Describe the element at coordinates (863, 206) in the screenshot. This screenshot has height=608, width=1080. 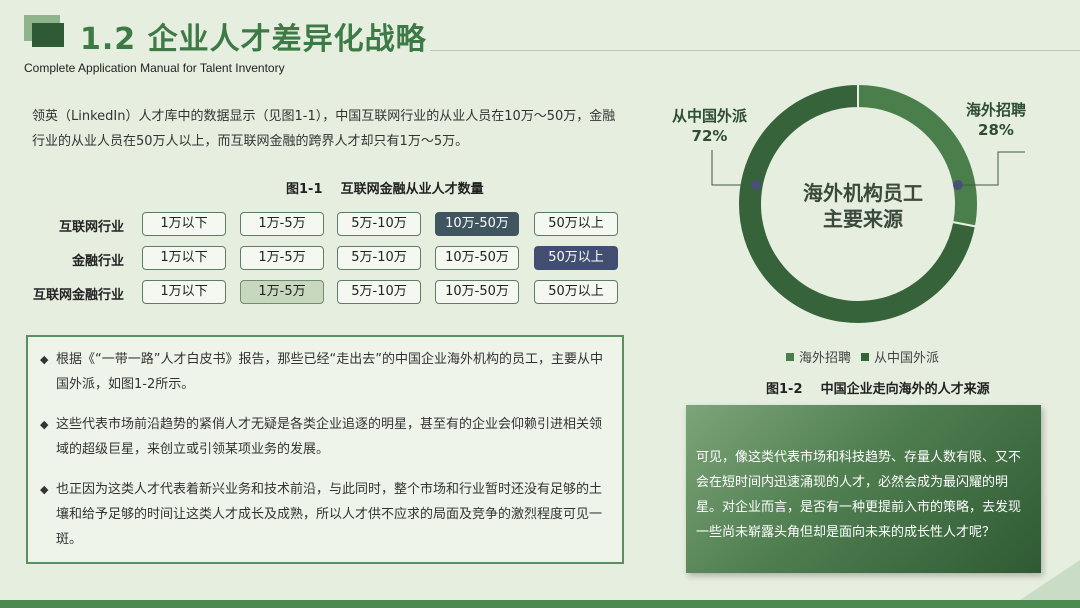
I see `donut-center-label: 海外机构员工 主要来源` at that location.